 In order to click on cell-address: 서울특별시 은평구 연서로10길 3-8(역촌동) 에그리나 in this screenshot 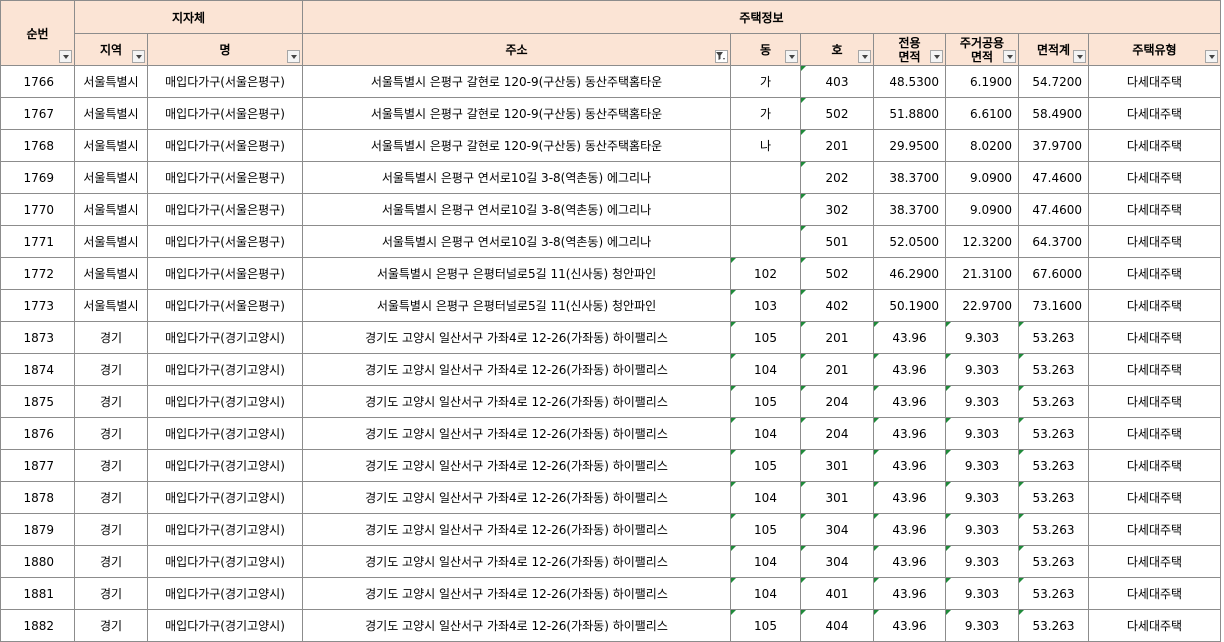, I will do `click(516, 177)`.